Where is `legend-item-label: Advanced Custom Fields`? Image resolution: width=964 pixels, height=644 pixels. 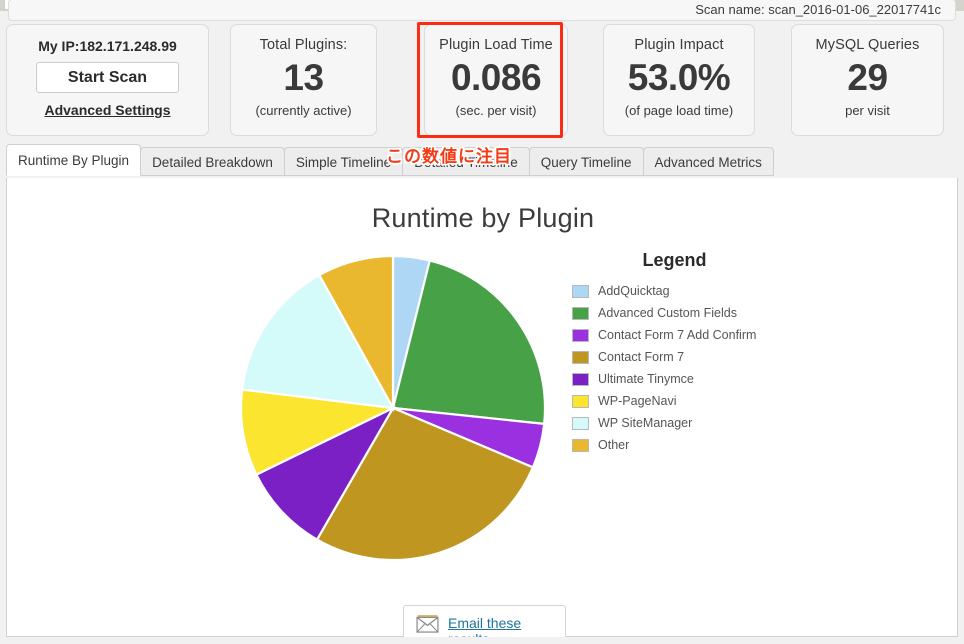
legend-item-label: Advanced Custom Fields is located at coordinates (667, 313).